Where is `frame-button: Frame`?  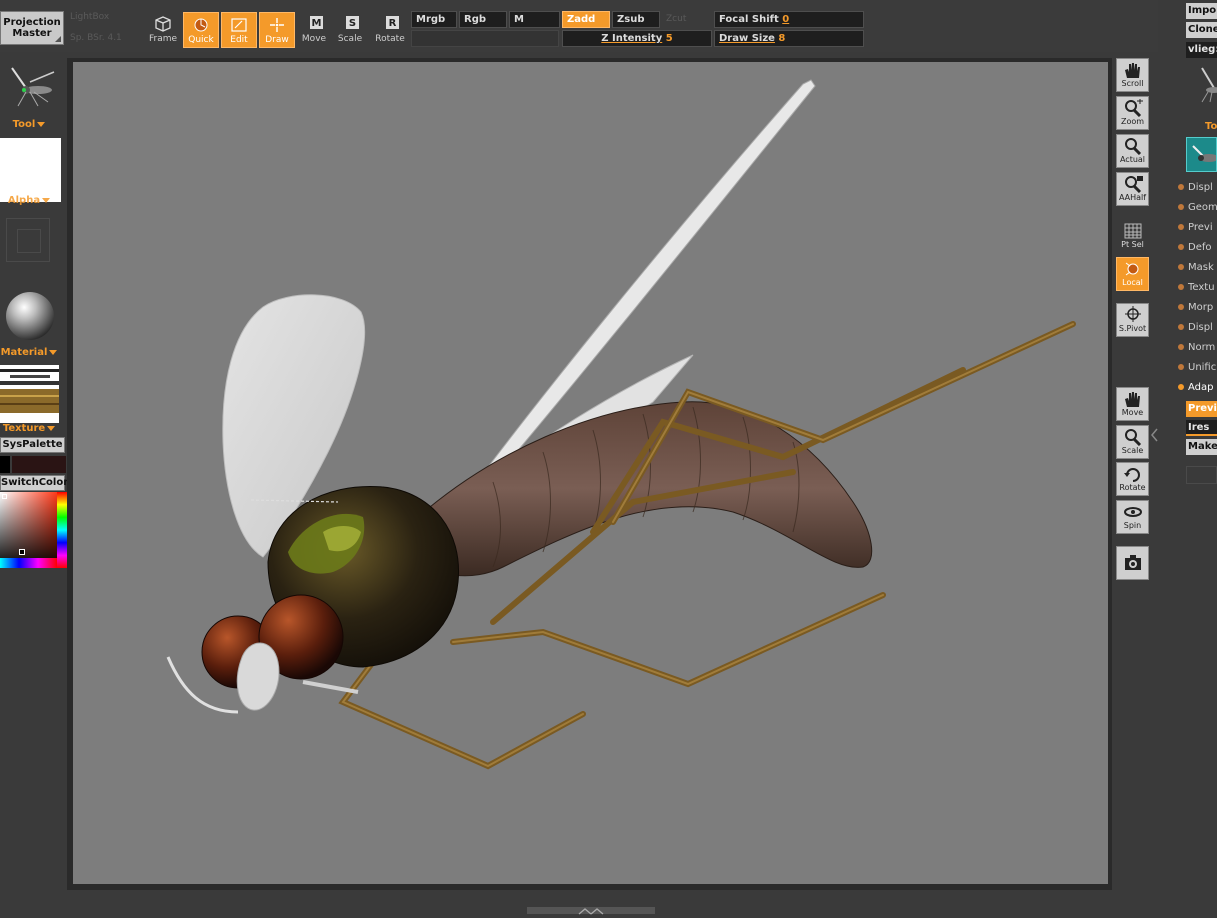
frame-button: Frame is located at coordinates (163, 30).